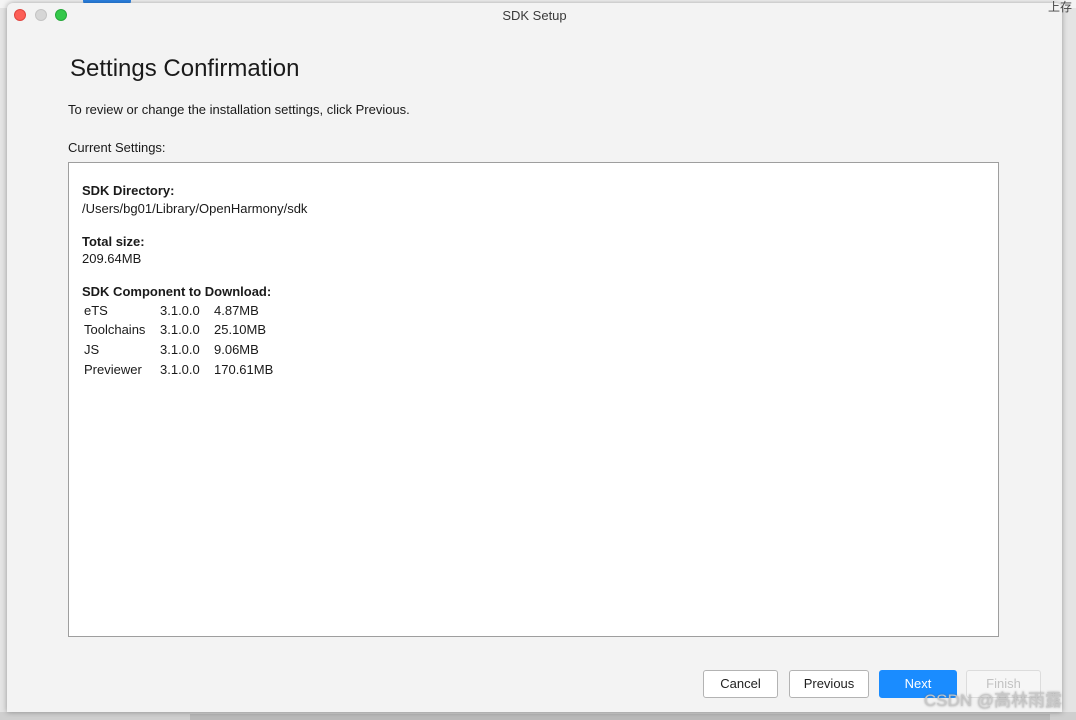 This screenshot has width=1076, height=720. Describe the element at coordinates (620, 717) in the screenshot. I see `background-app-bottom-panel` at that location.